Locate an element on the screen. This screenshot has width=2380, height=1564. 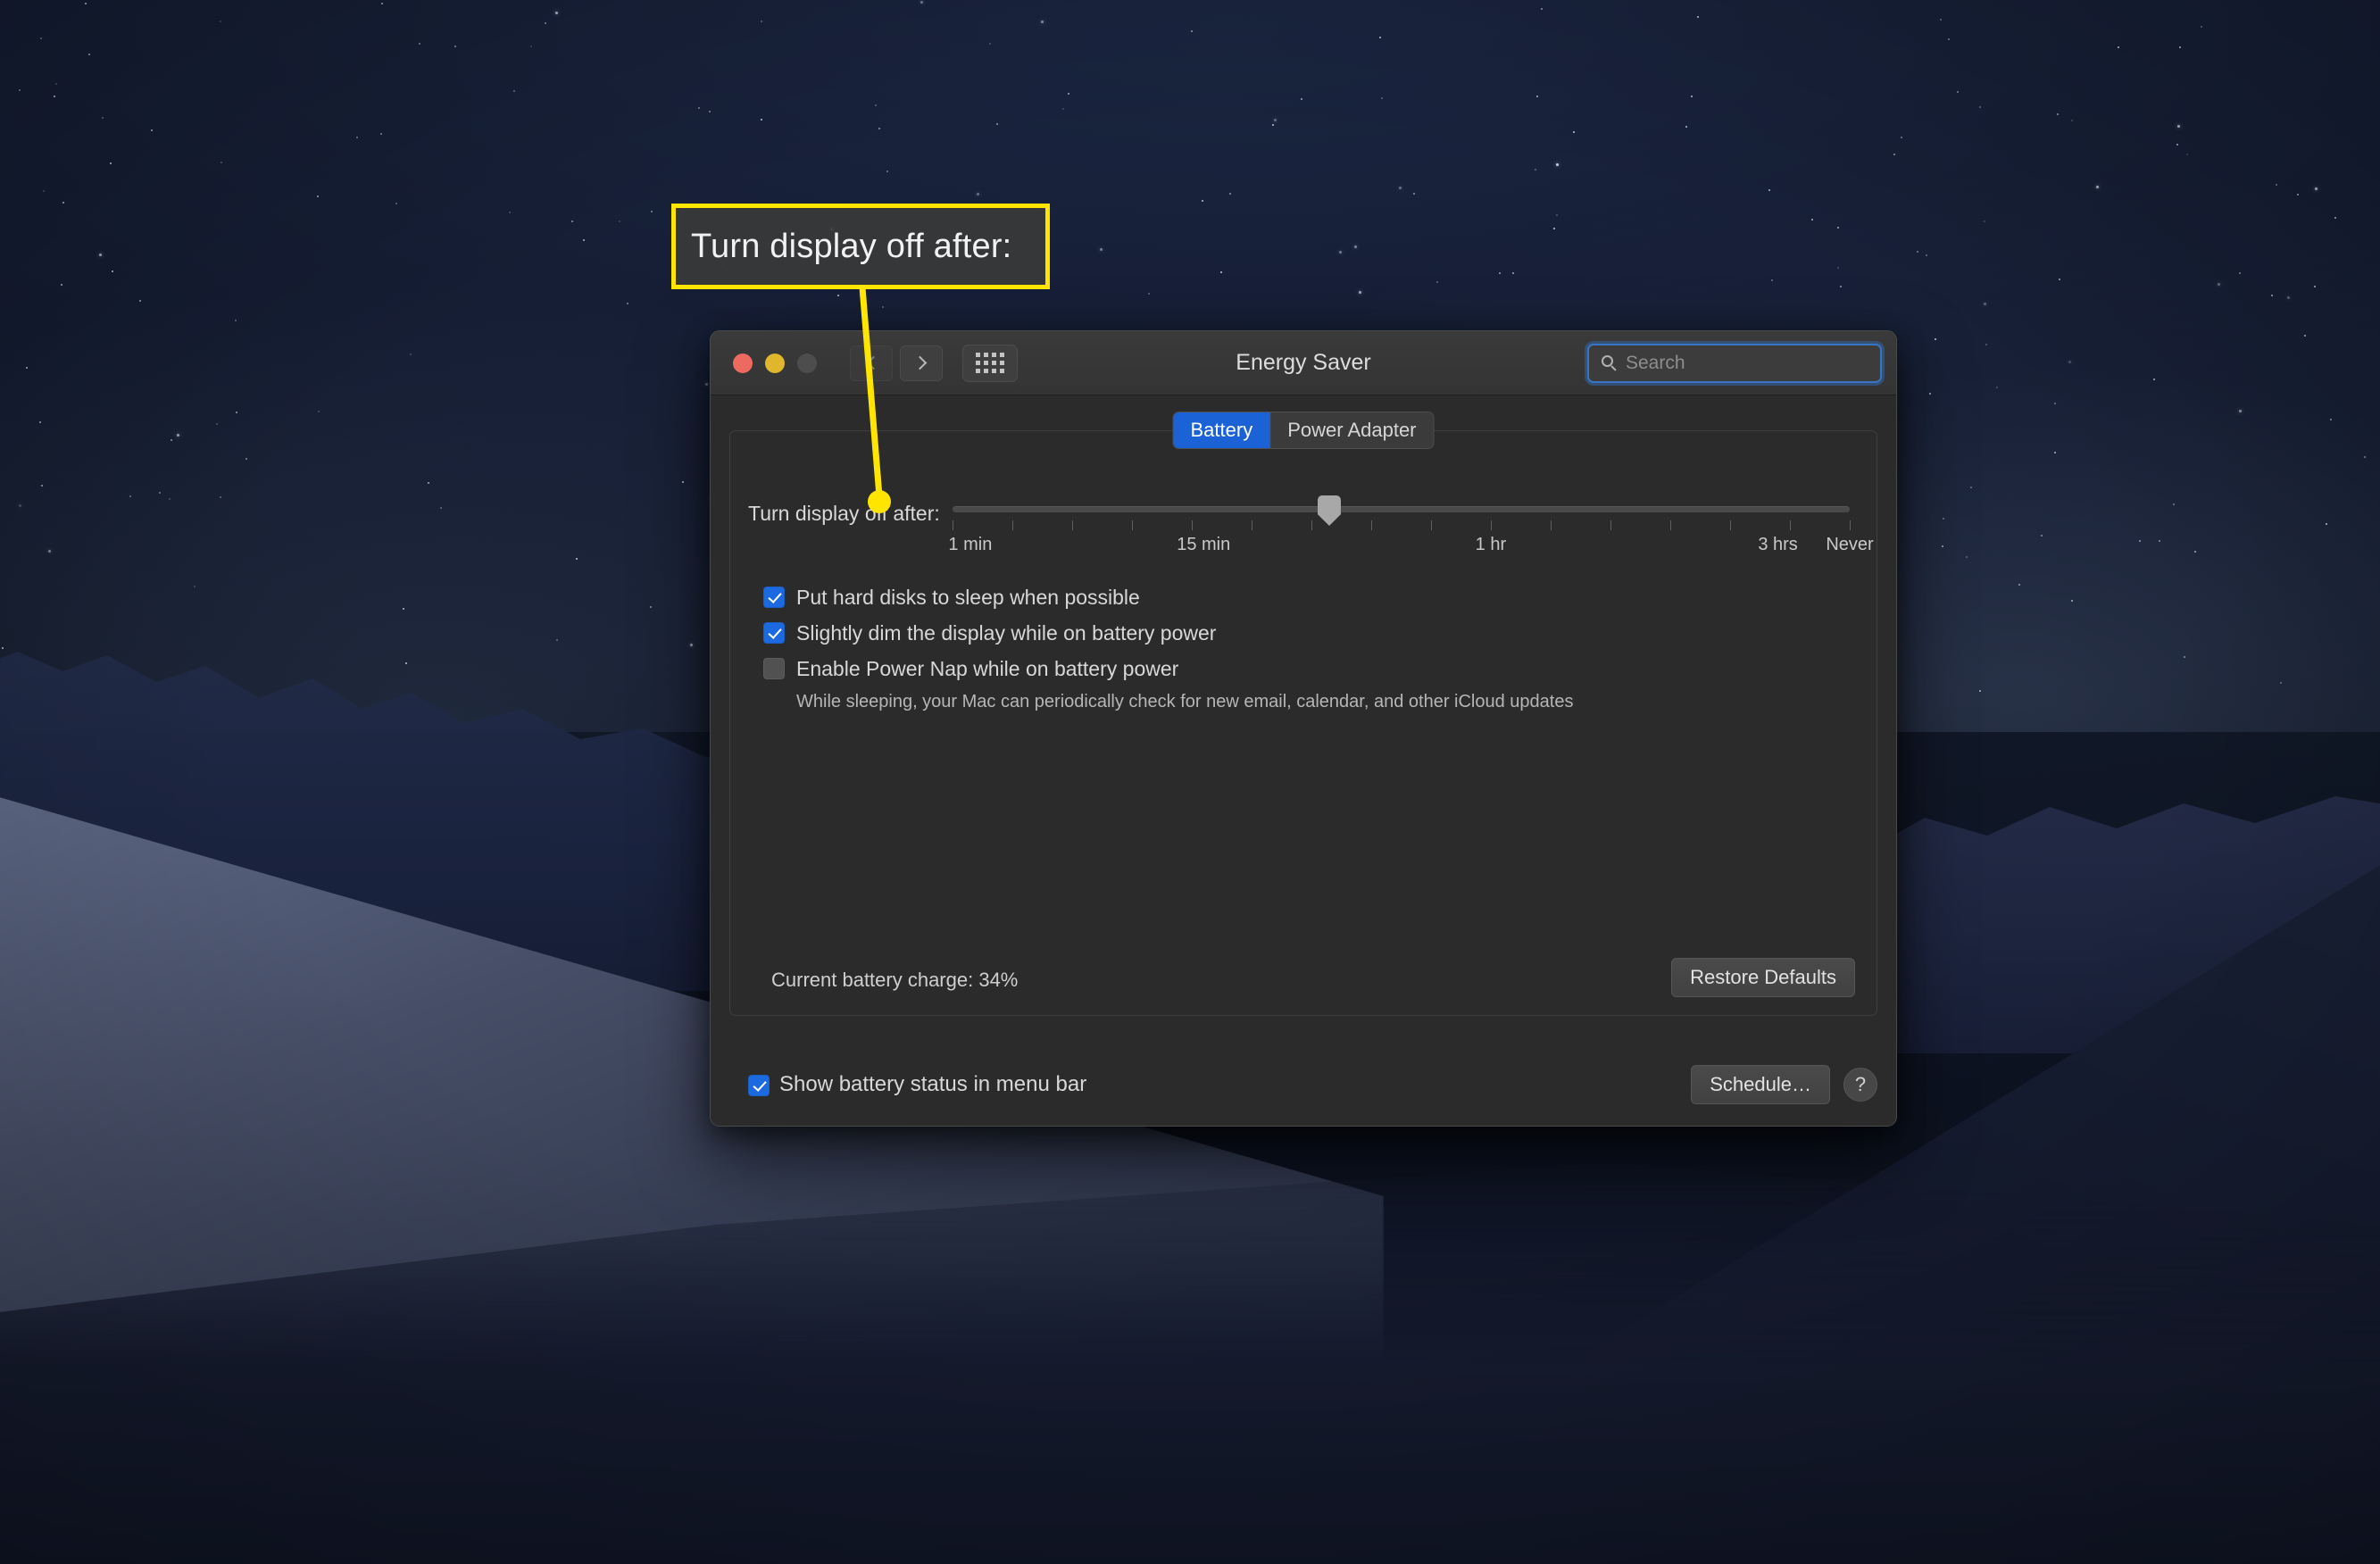
tab-battery: Battery is located at coordinates (1222, 430).